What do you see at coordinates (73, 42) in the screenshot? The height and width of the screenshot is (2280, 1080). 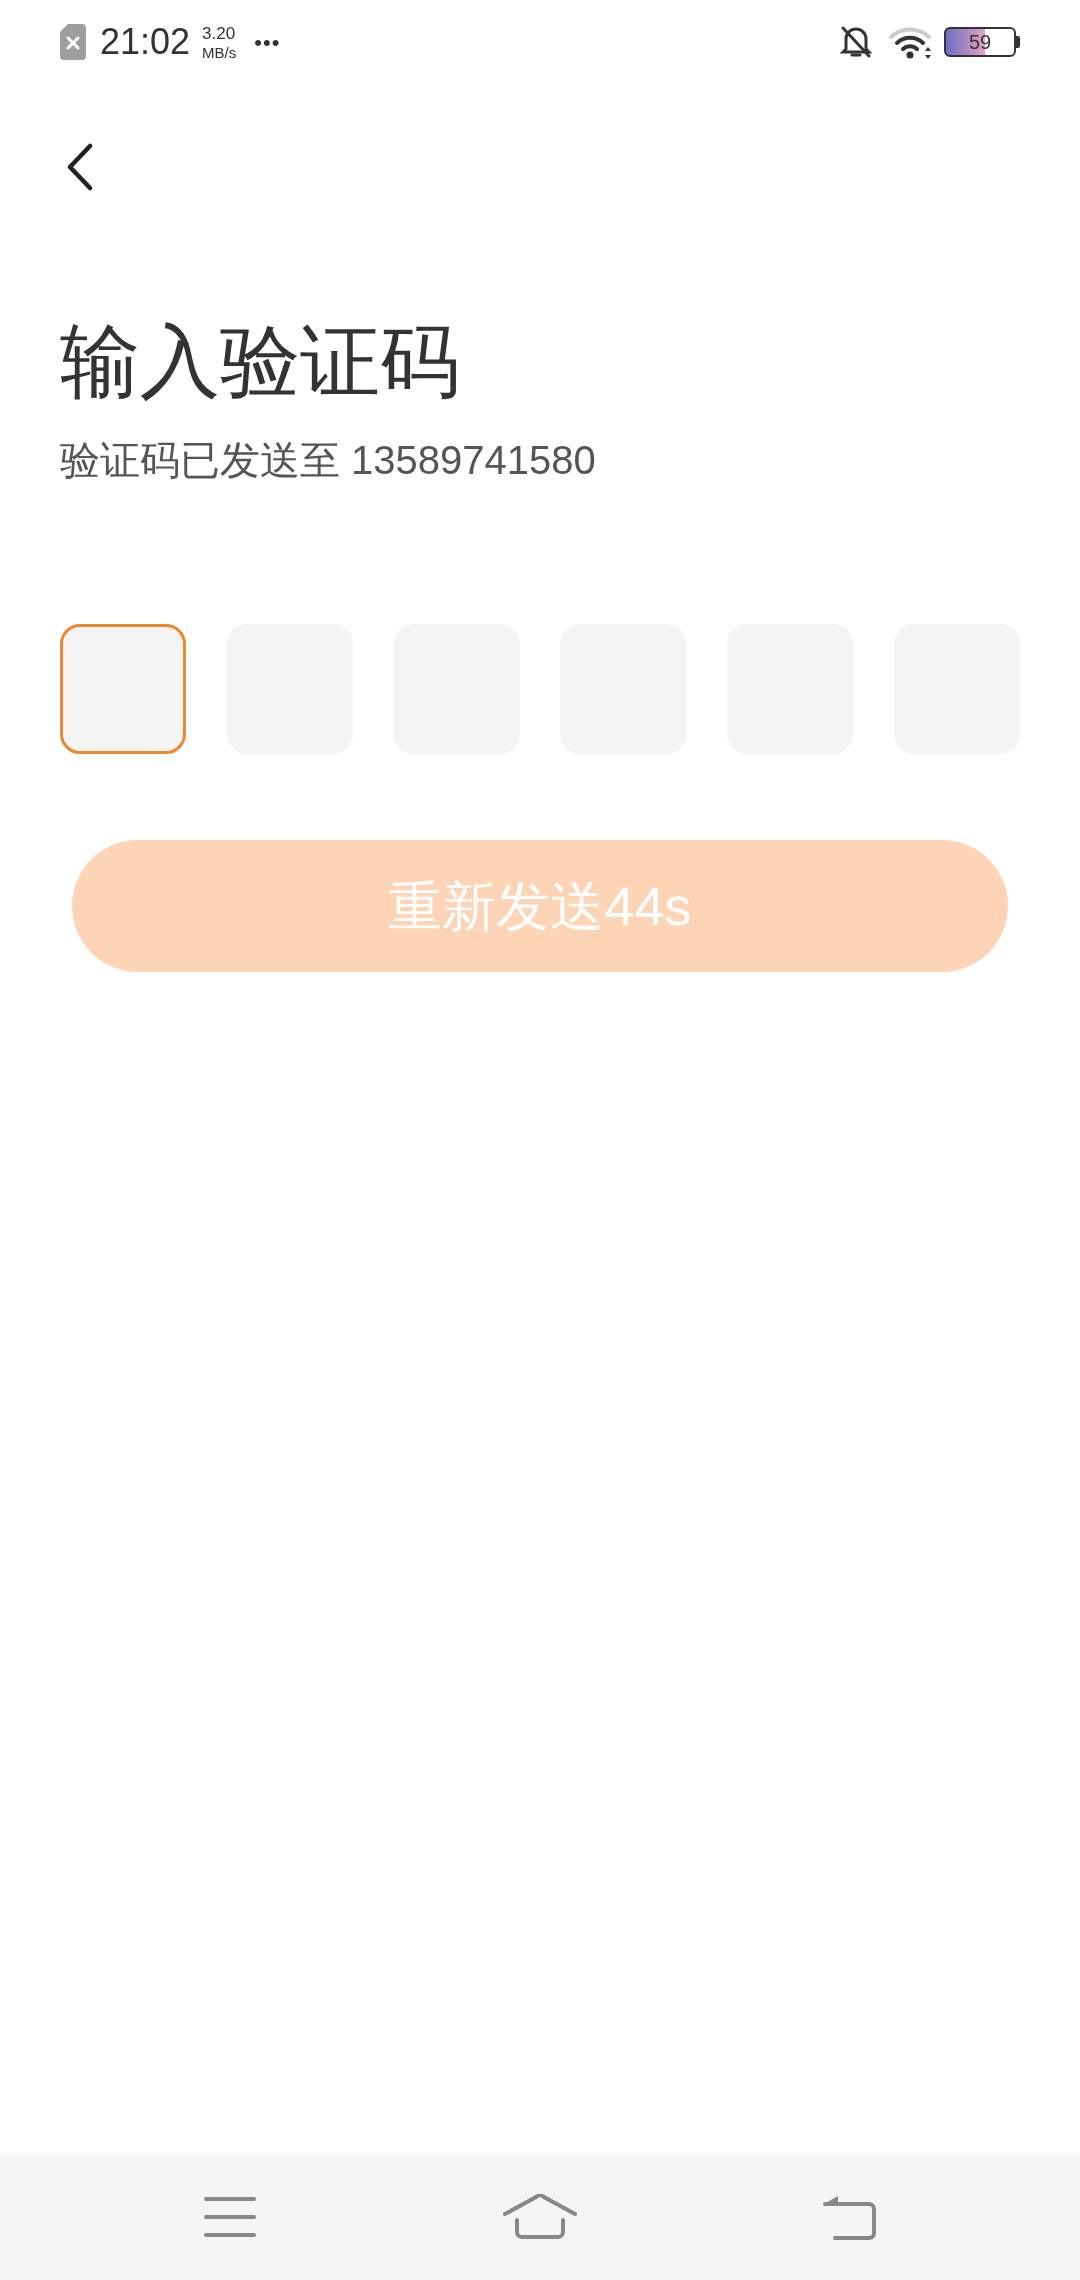 I see `sim-card-icon` at bounding box center [73, 42].